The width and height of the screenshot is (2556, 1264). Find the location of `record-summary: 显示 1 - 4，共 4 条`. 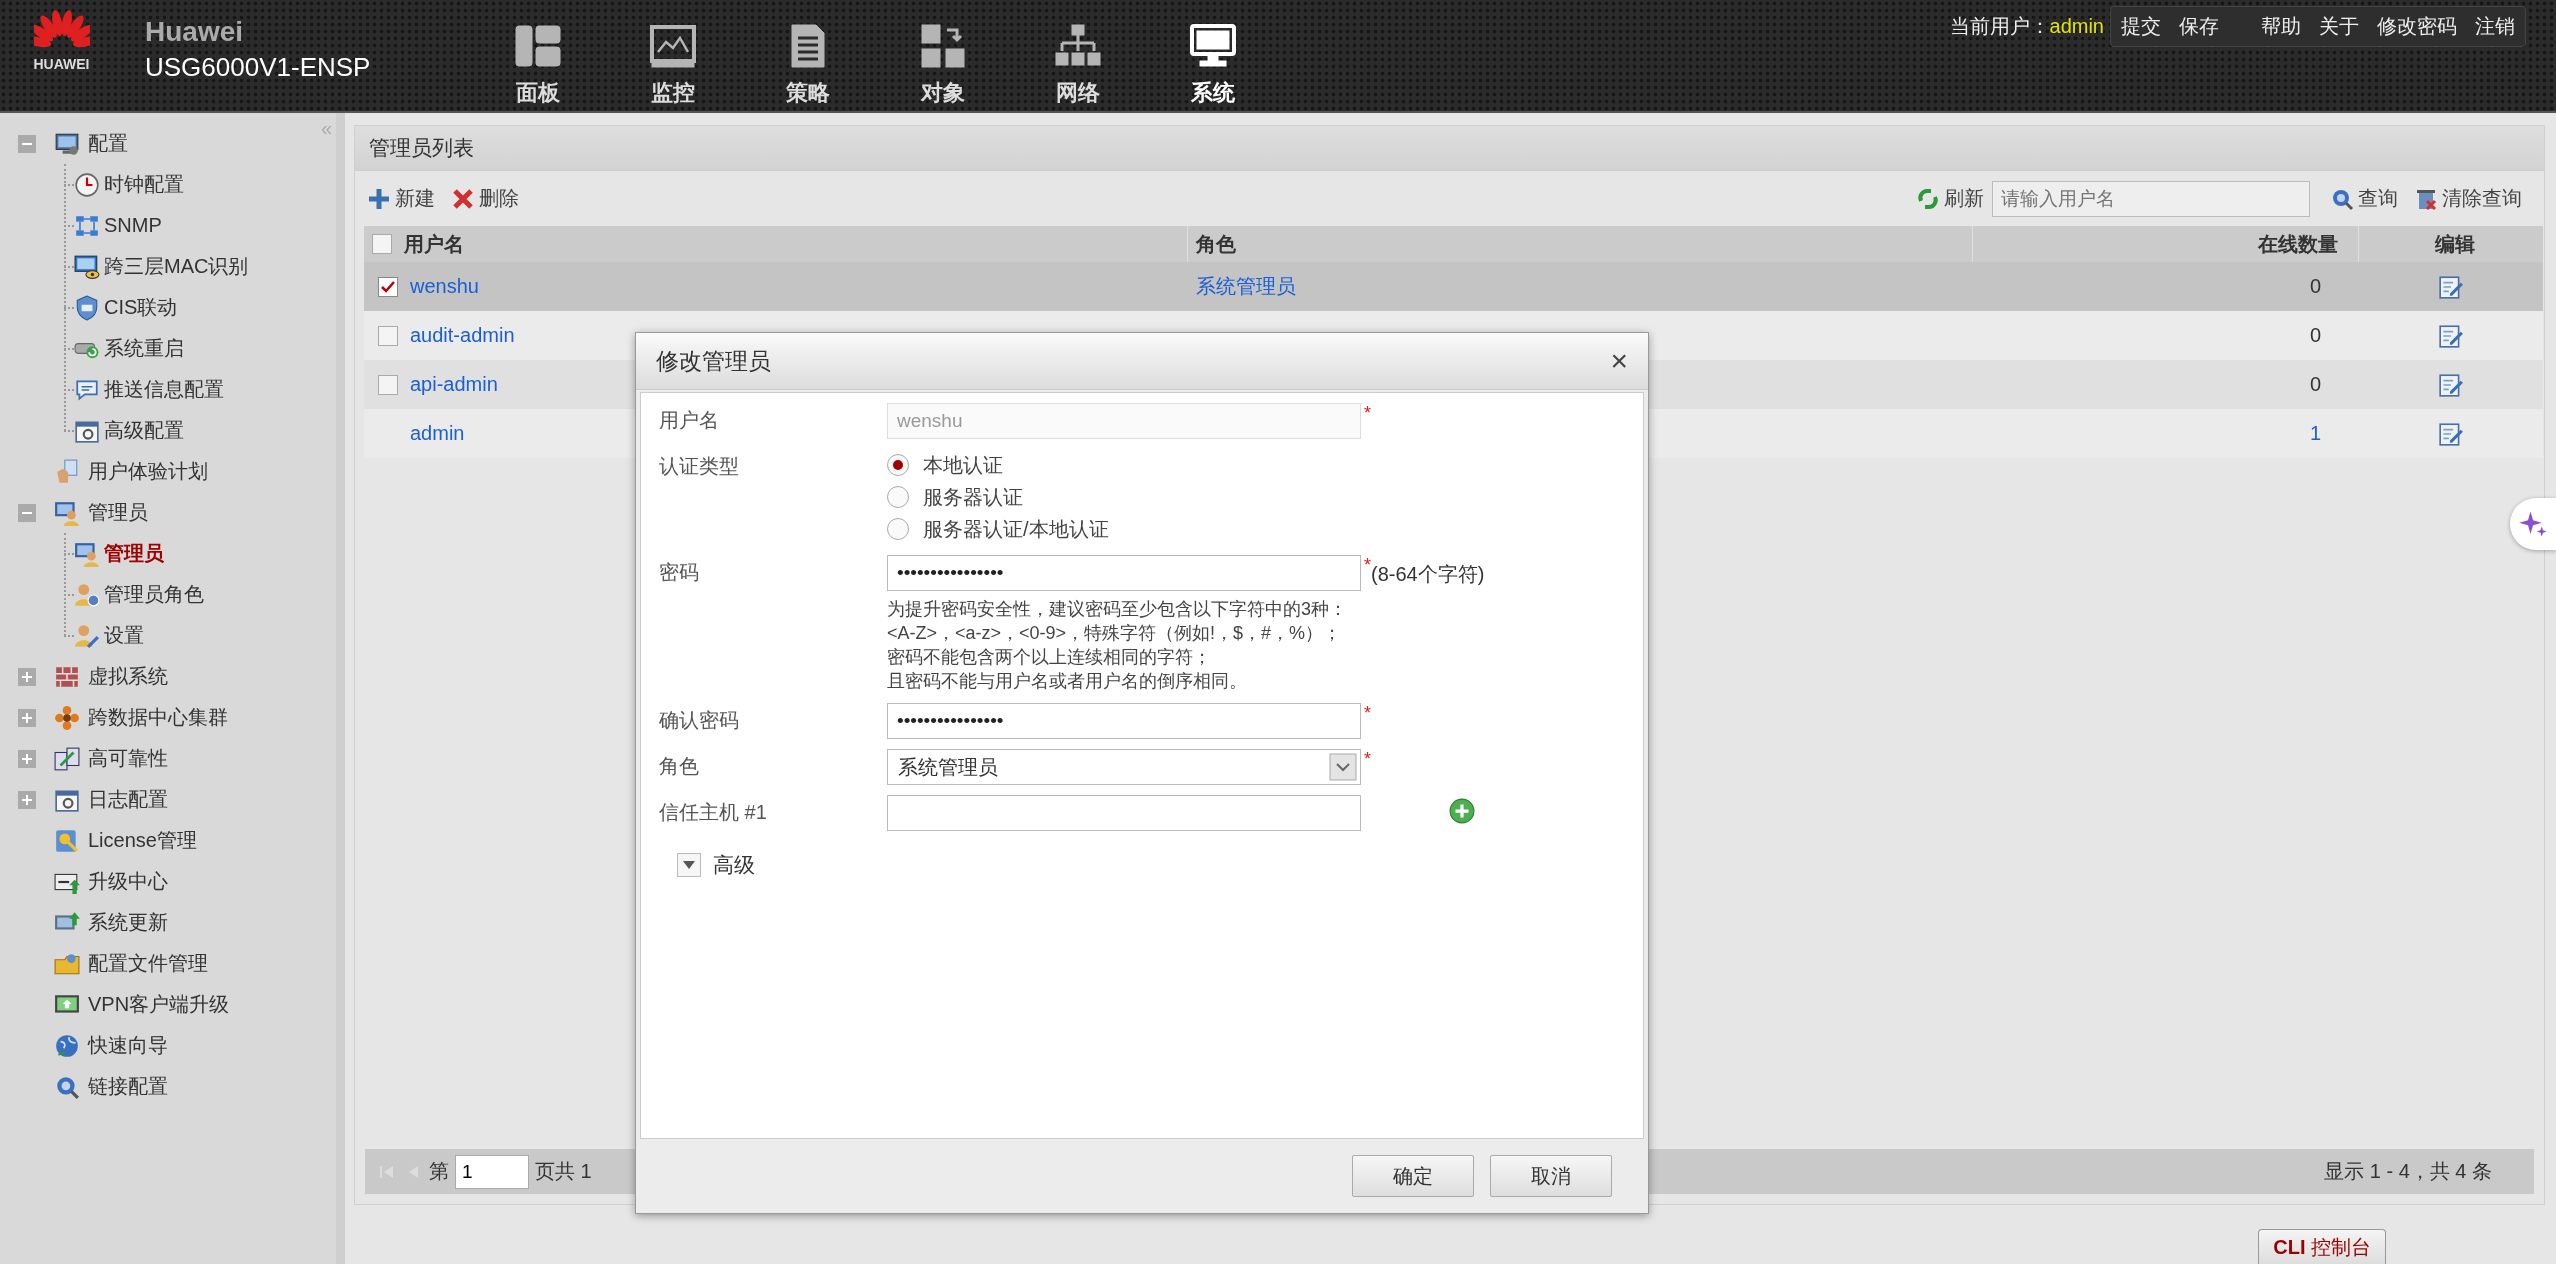

record-summary: 显示 1 - 4，共 4 条 is located at coordinates (2408, 1171).